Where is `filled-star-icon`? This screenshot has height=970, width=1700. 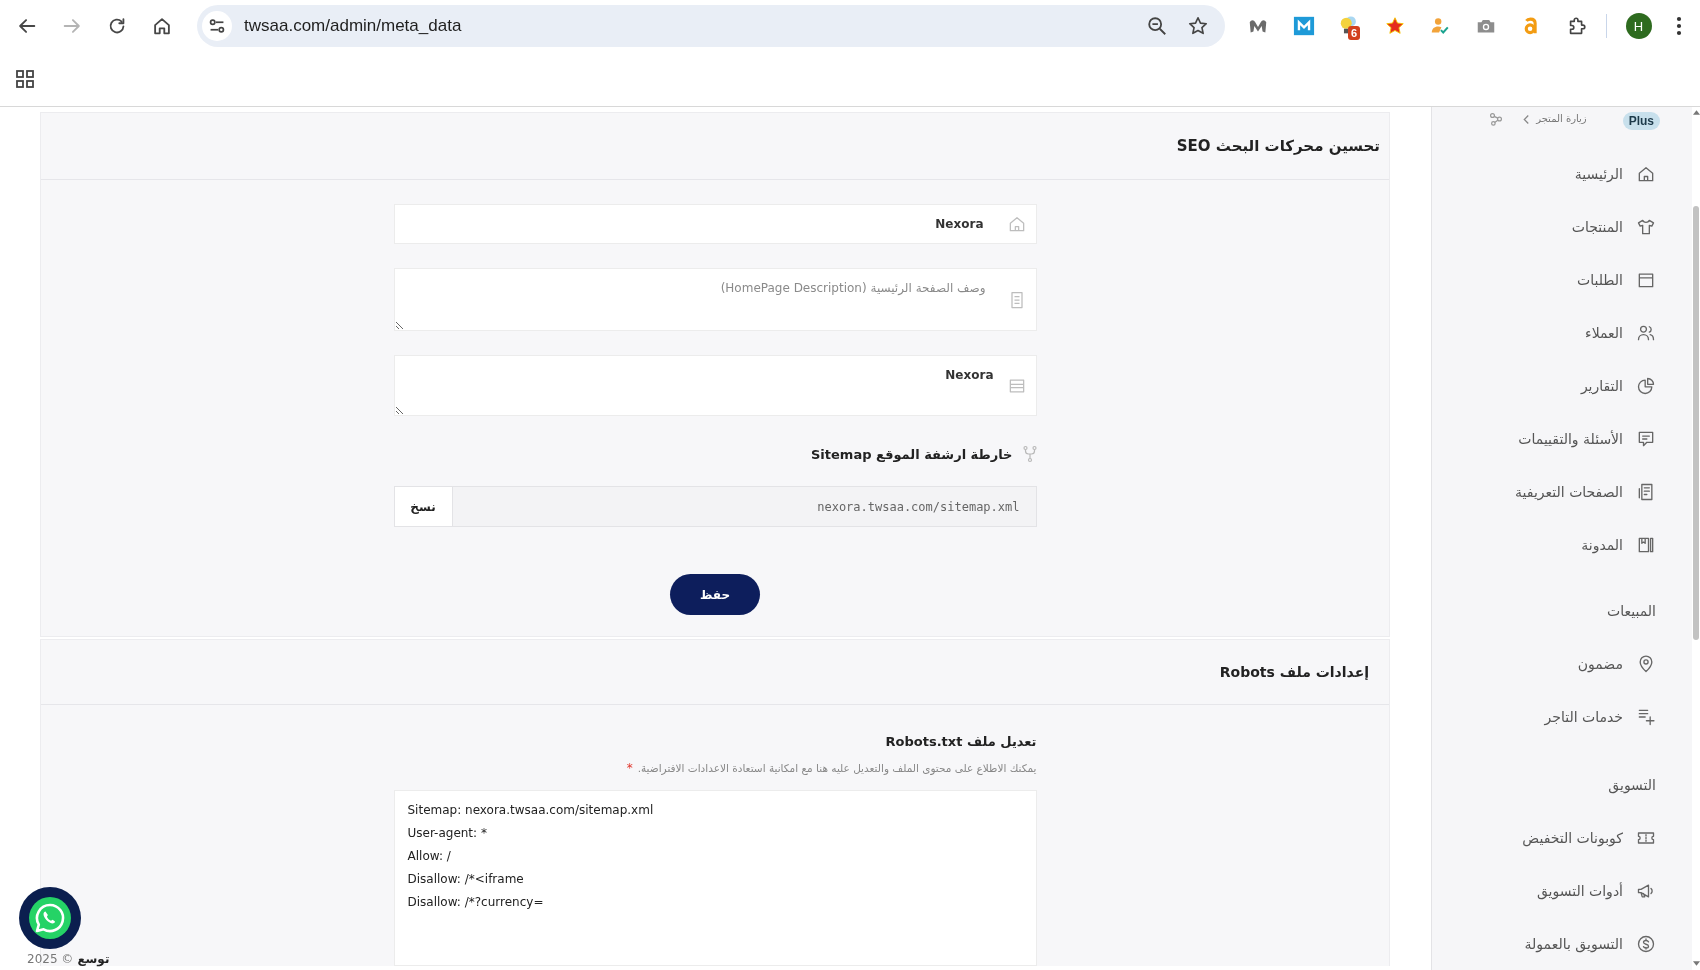
filled-star-icon is located at coordinates (1394, 26).